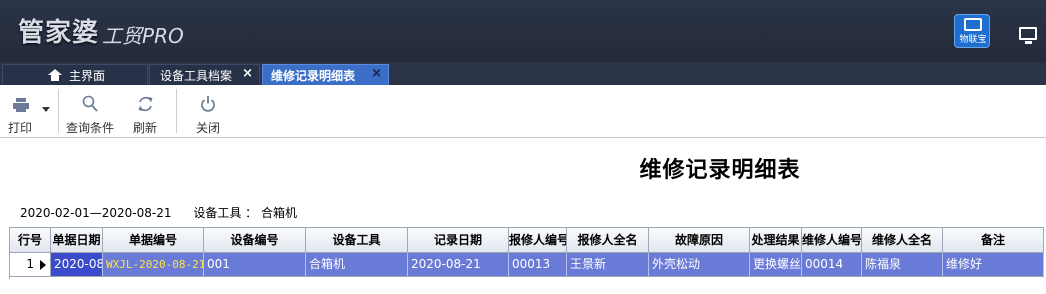  What do you see at coordinates (21, 105) in the screenshot?
I see `printer-icon` at bounding box center [21, 105].